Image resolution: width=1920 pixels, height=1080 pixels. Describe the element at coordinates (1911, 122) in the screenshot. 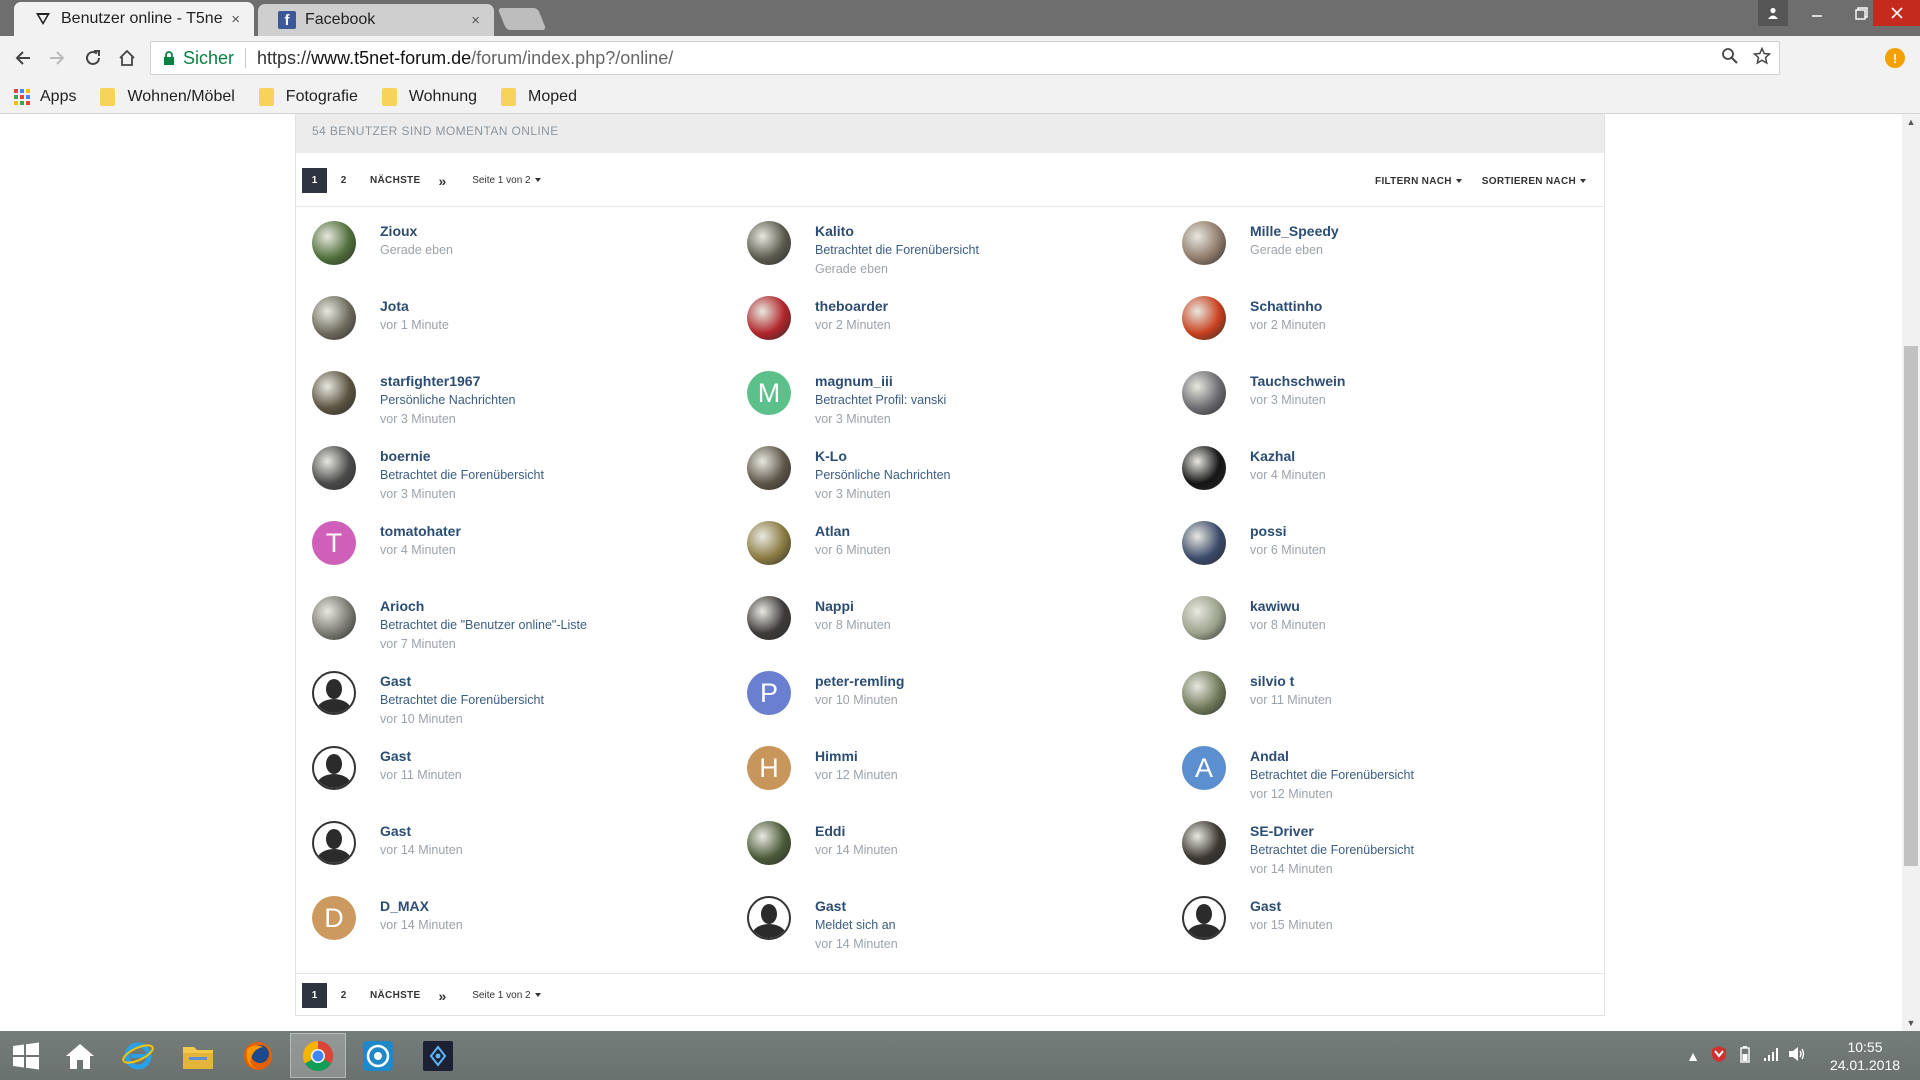

I see `scroll-up-arrow-icon: ▲` at that location.